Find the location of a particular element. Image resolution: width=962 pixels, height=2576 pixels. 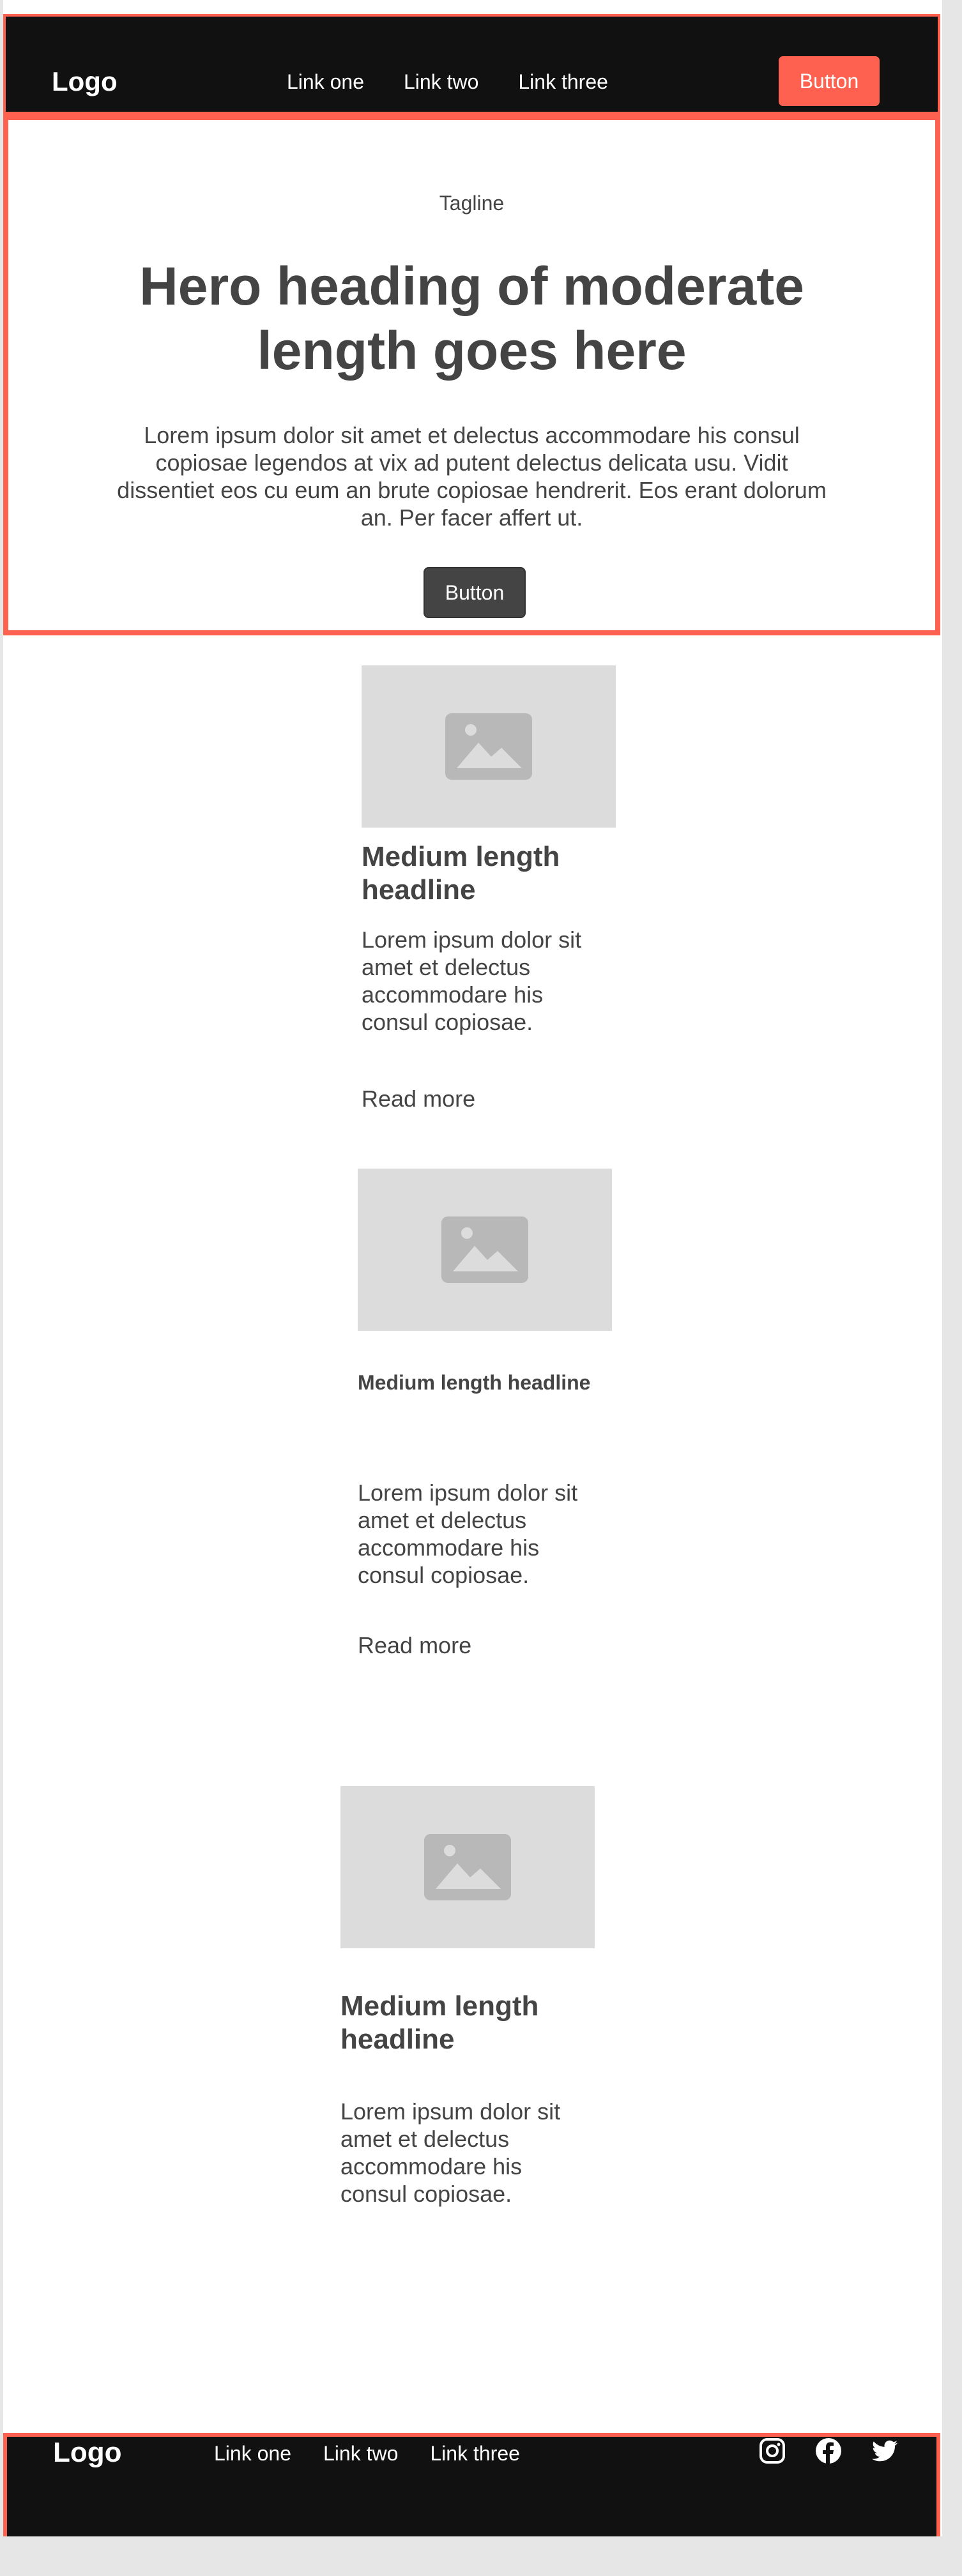

navbar-links: Link one Link two Link three is located at coordinates (467, 82).